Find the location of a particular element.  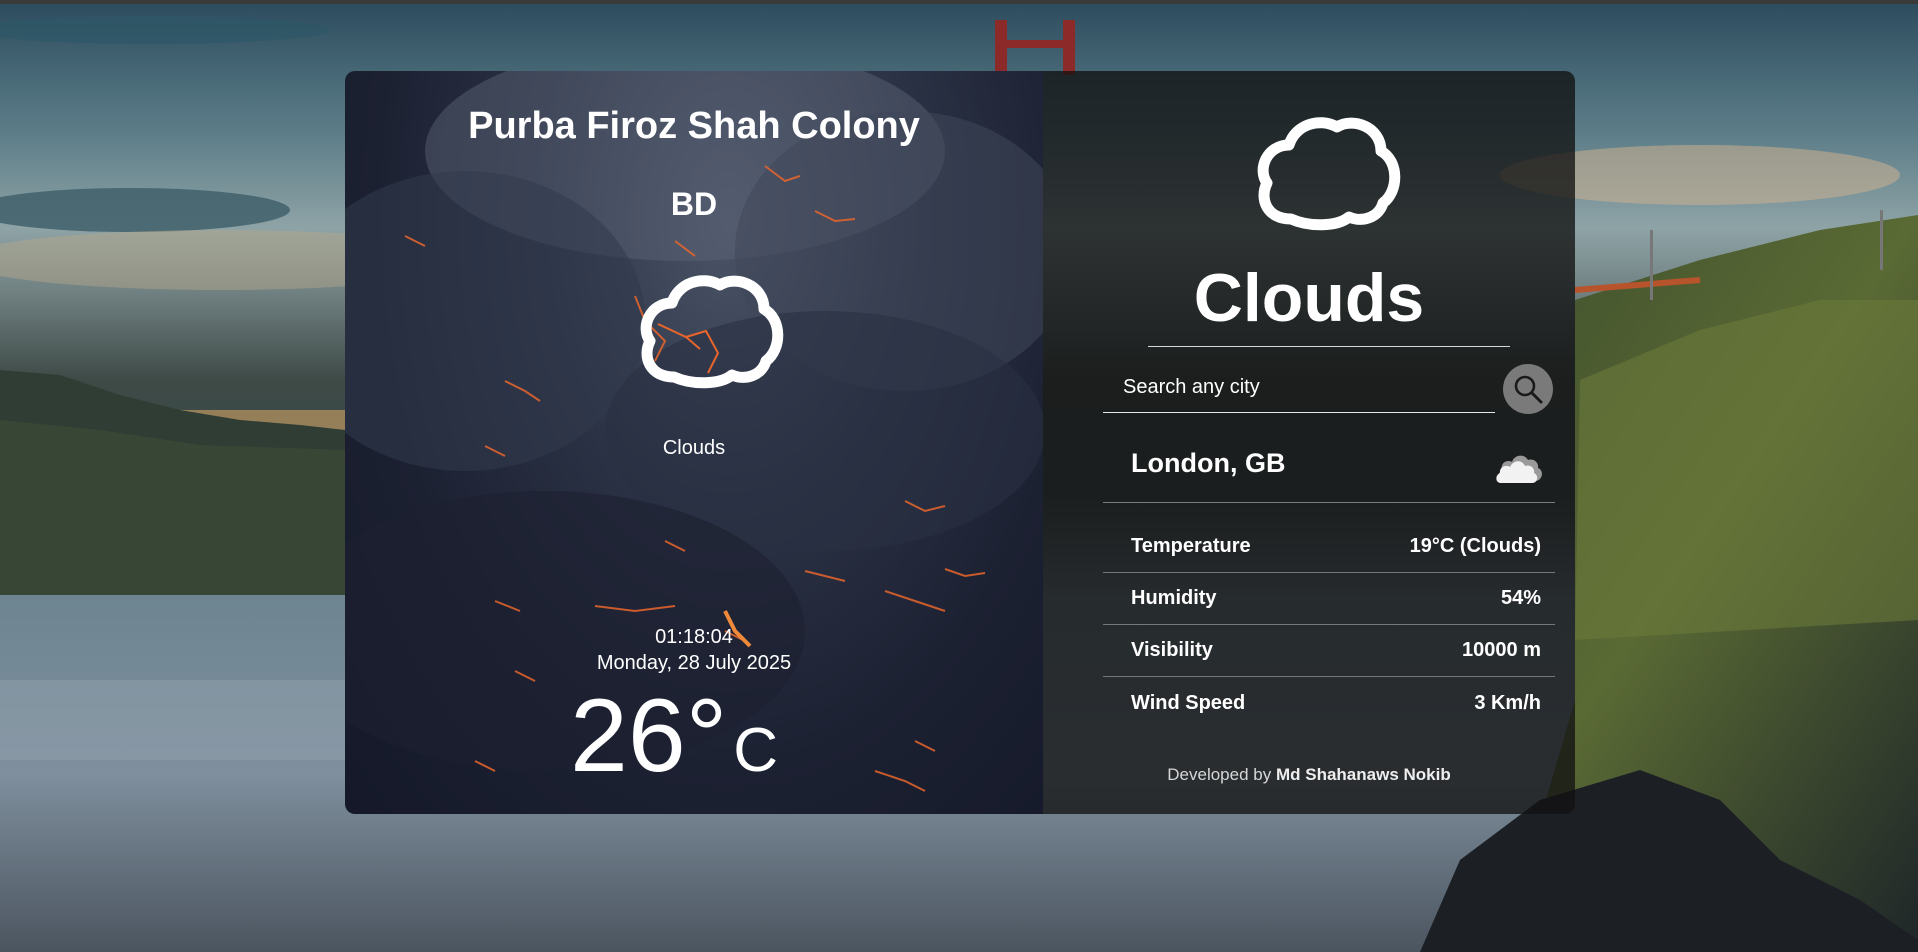

detail-label: Visibility is located at coordinates (1172, 650).